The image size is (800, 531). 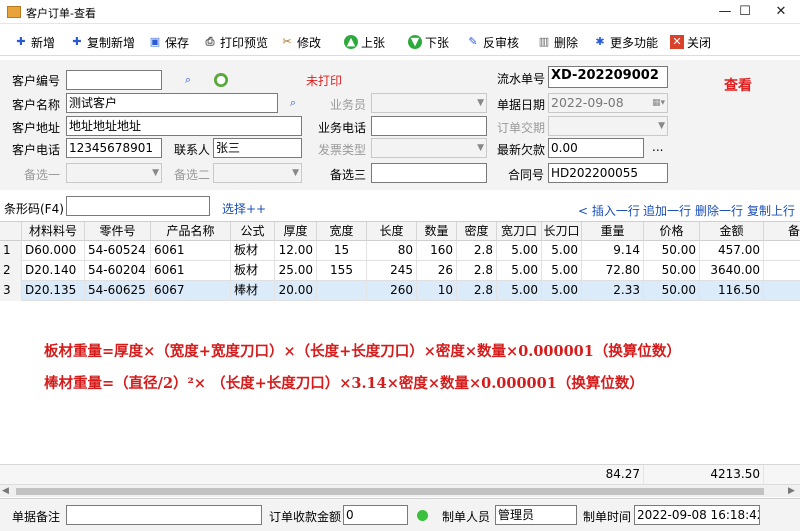 I want to click on table-cell: D60.000, so click(x=53, y=251).